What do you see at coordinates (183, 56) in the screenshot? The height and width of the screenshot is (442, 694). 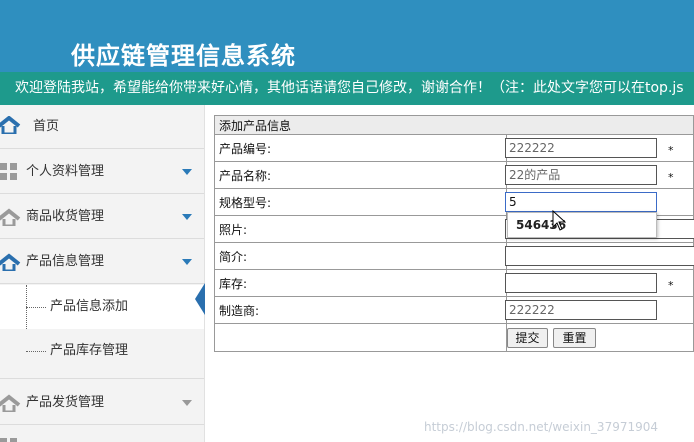 I see `app-title: 供应链管理信息系统` at bounding box center [183, 56].